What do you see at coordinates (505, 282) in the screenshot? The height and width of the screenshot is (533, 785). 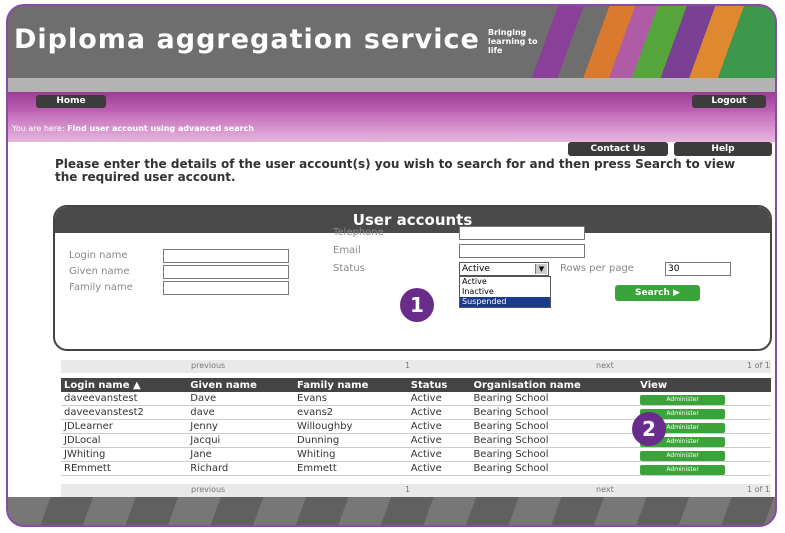 I see `status-option-active: Active` at bounding box center [505, 282].